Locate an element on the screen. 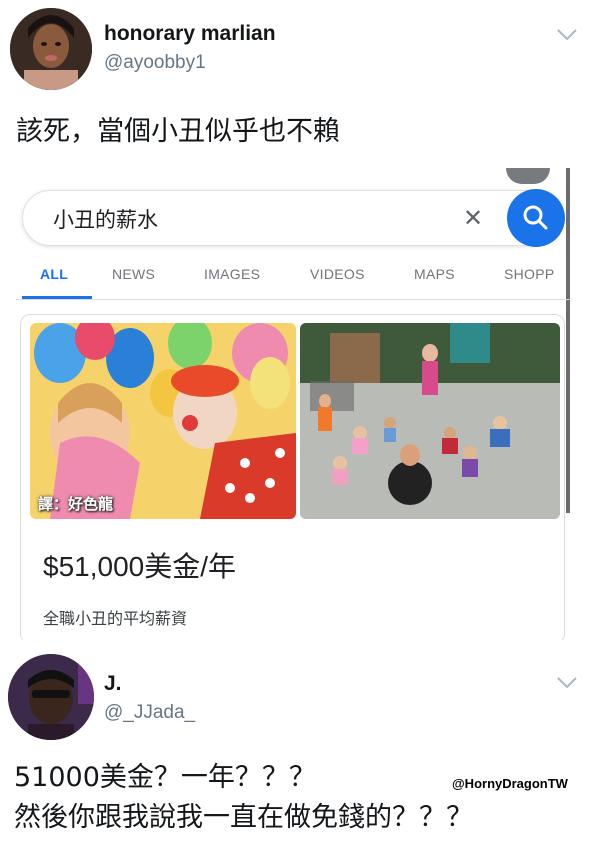 The width and height of the screenshot is (600, 850). tweet-text-line-2: 然後你跟我說我一直在做免錢的？？？ is located at coordinates (243, 817).